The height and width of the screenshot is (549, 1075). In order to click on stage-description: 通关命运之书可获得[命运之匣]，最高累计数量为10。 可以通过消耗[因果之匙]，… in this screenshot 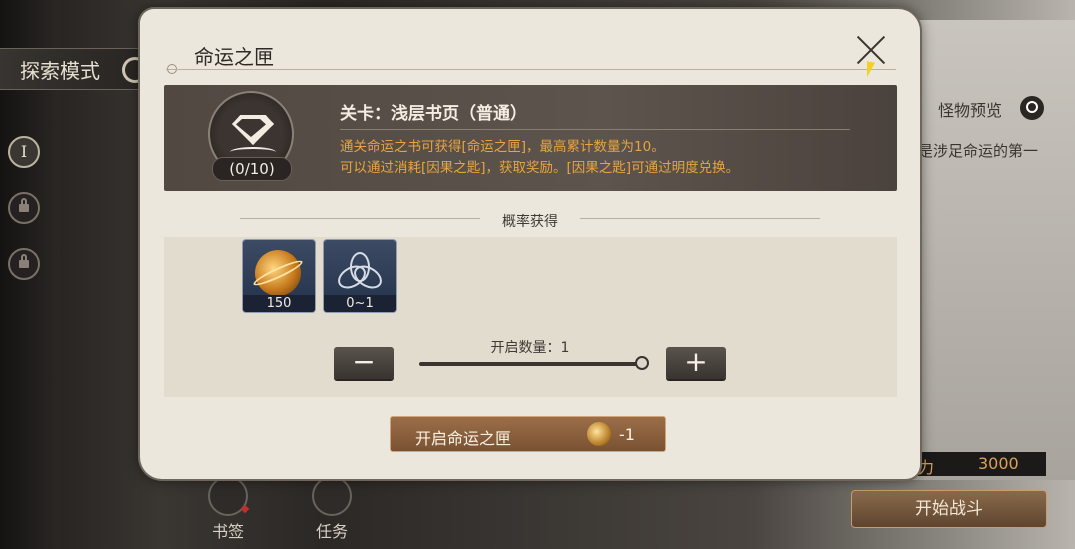, I will do `click(539, 158)`.